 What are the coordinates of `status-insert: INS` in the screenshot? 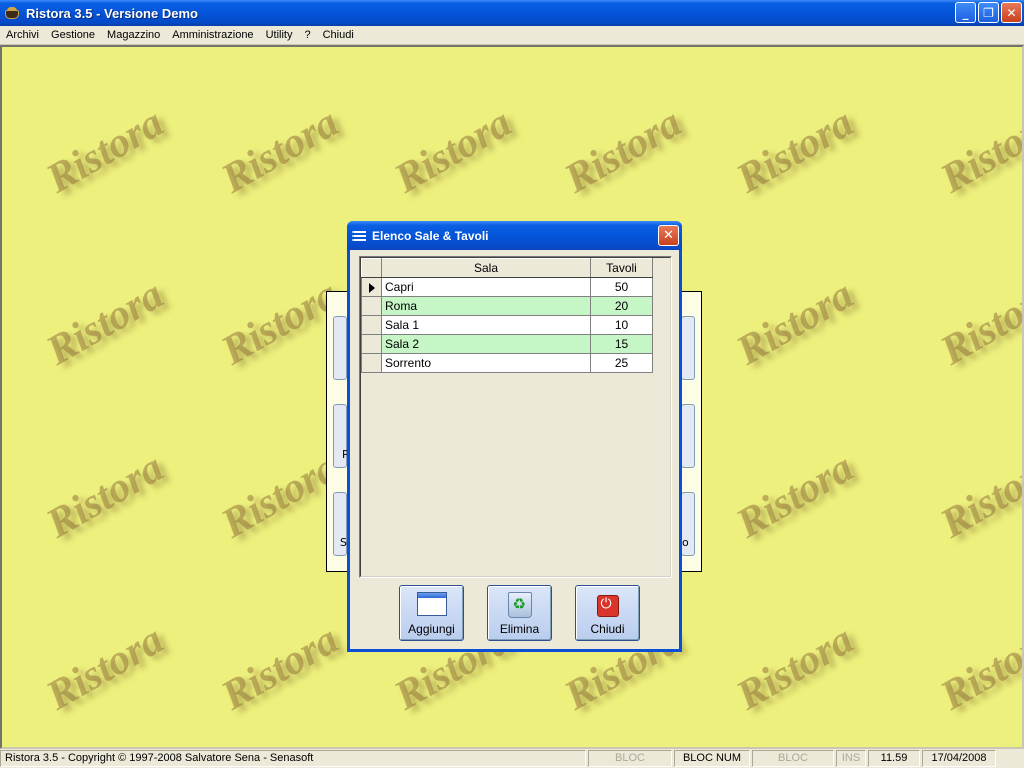 It's located at (851, 758).